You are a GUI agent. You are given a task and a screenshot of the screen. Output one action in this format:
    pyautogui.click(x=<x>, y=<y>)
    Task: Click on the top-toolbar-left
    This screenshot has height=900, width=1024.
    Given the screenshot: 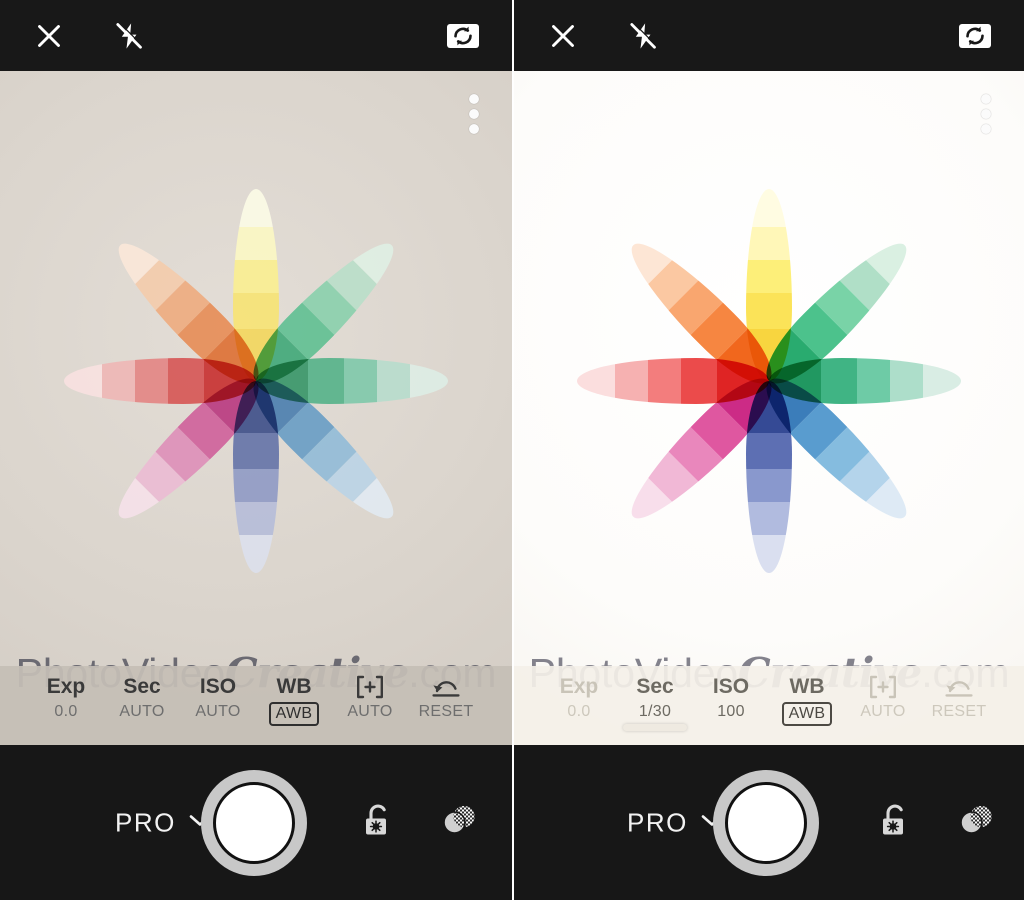 What is the action you would take?
    pyautogui.click(x=256, y=35)
    